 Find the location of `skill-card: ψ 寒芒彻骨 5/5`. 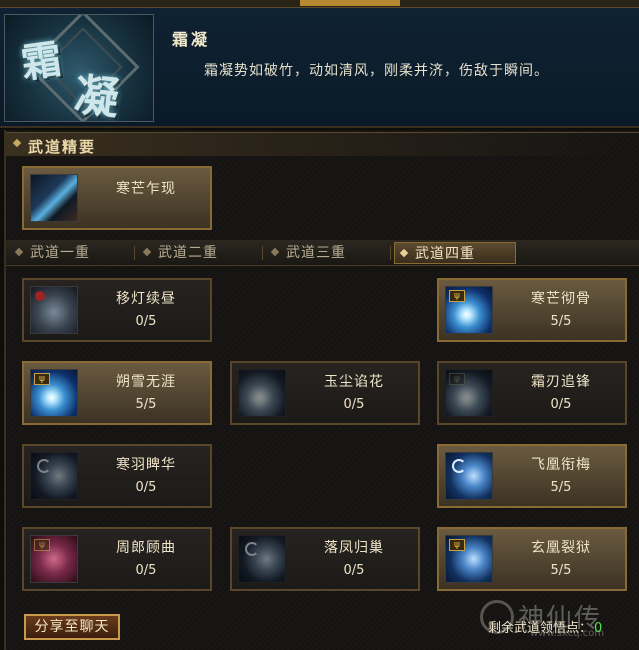

skill-card: ψ 寒芒彻骨 5/5 is located at coordinates (532, 310).